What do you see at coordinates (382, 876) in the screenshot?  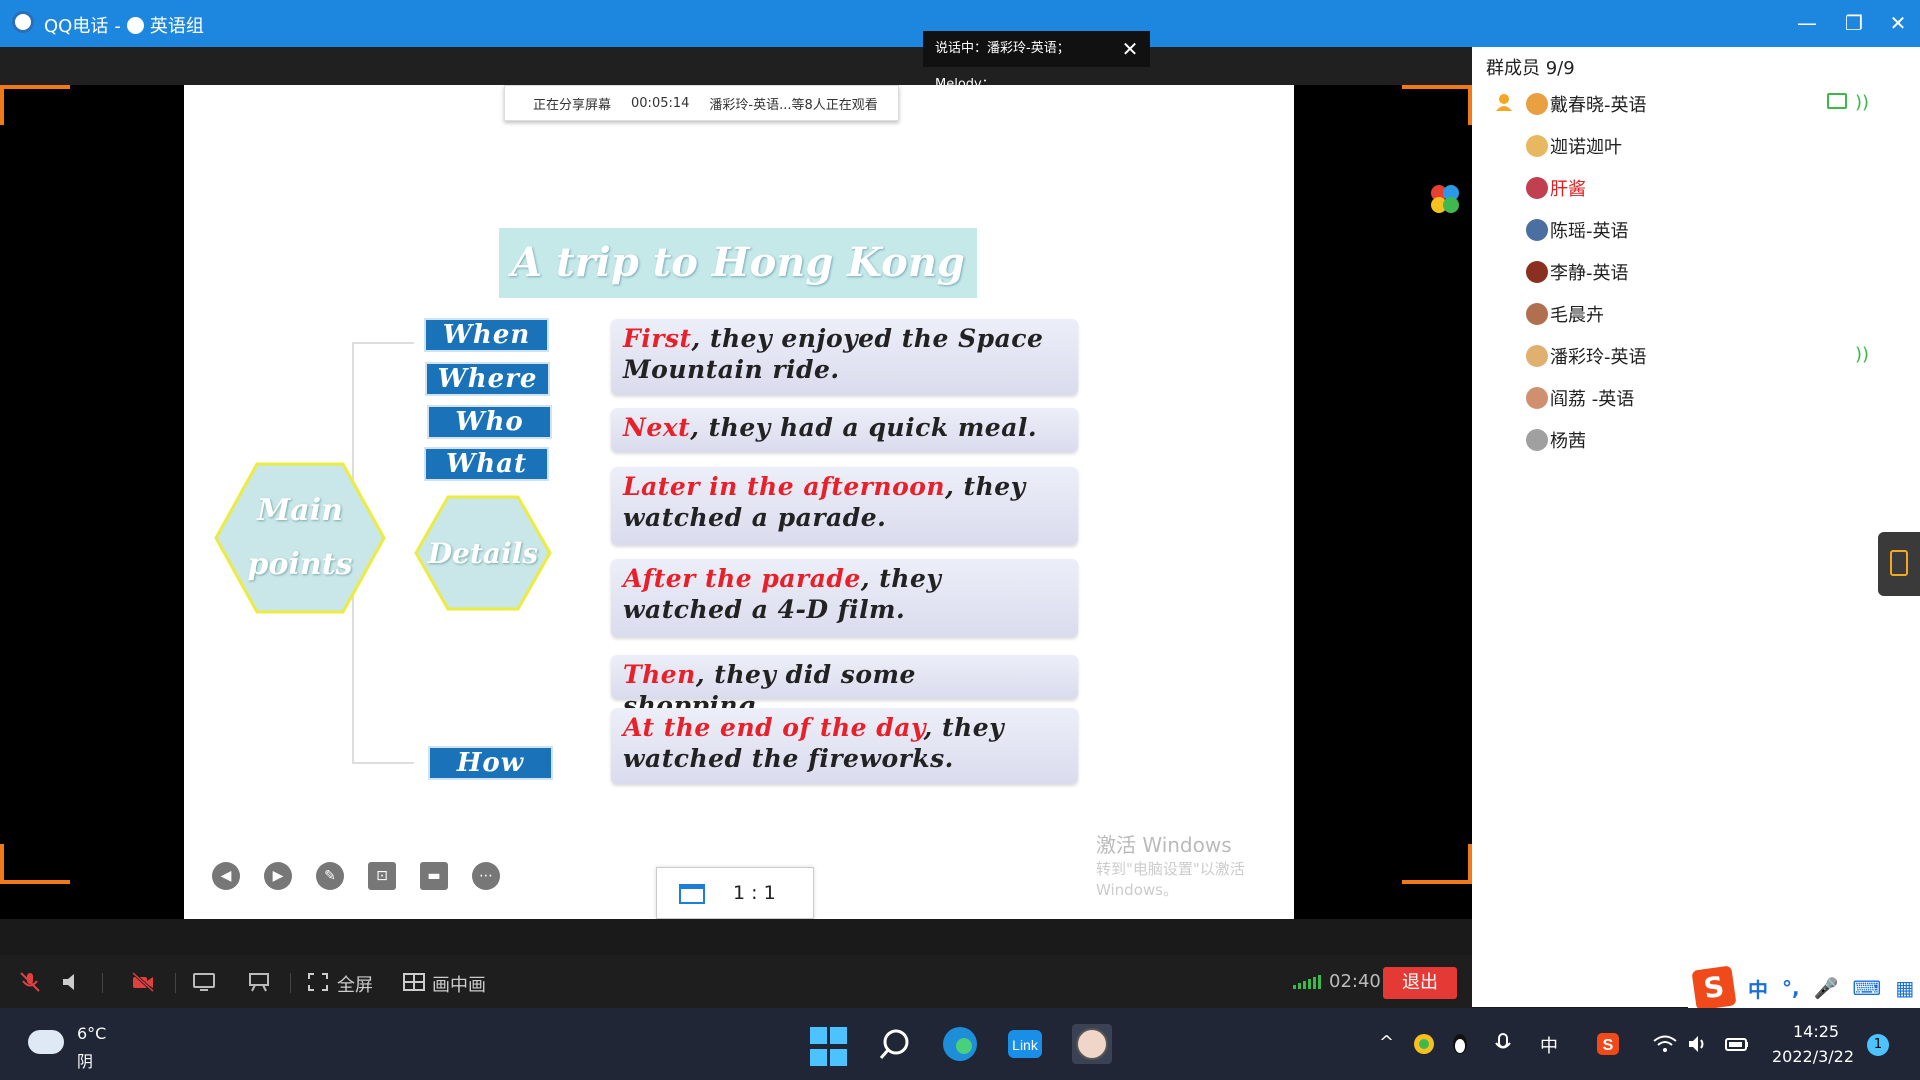 I see `screenshot-icon: ⊡` at bounding box center [382, 876].